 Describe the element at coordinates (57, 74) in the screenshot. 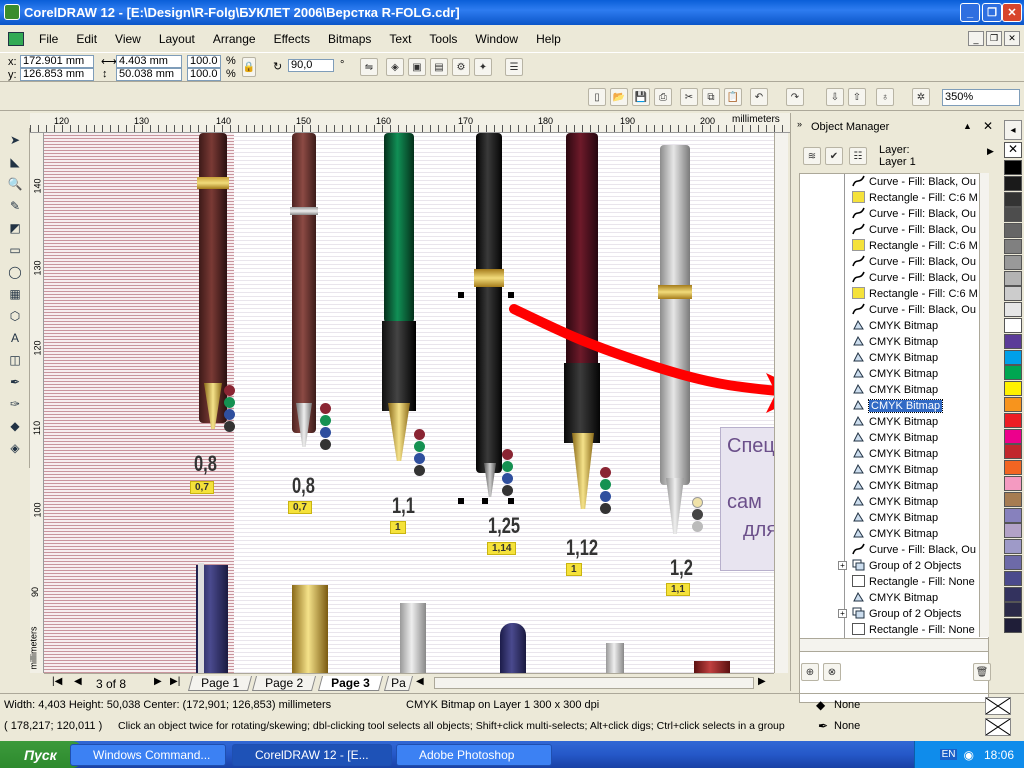

I see `y-position-field: 126.853 mm` at that location.